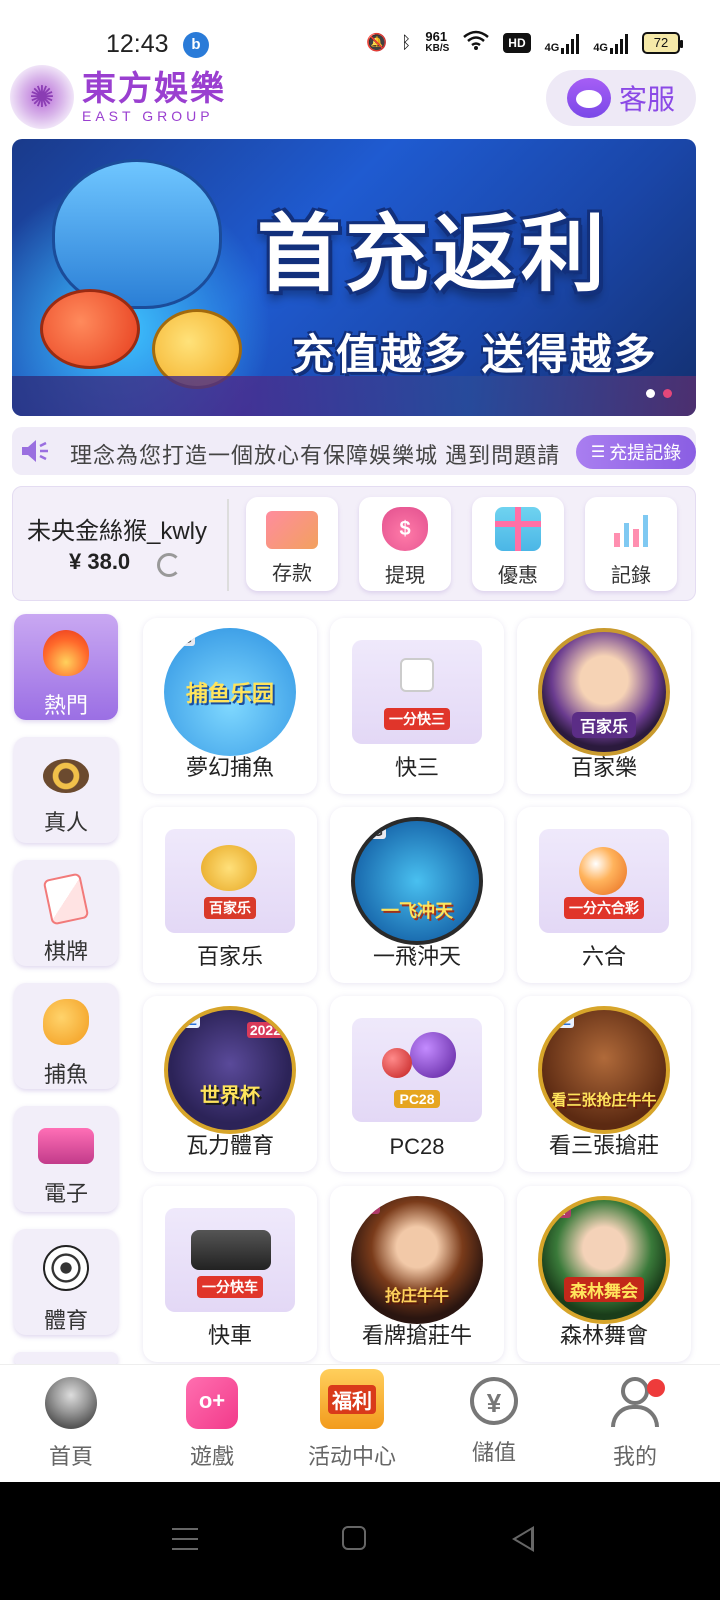 The height and width of the screenshot is (1600, 720). I want to click on game-art: 百家乐, so click(230, 881).